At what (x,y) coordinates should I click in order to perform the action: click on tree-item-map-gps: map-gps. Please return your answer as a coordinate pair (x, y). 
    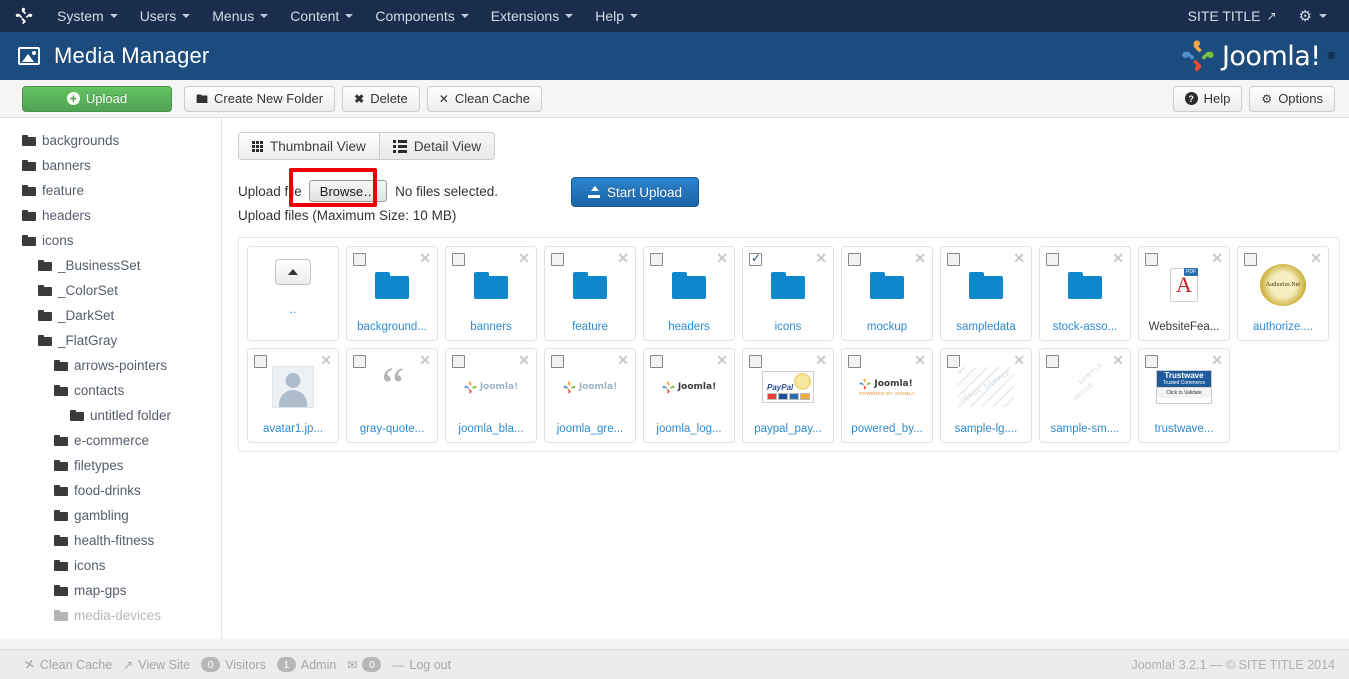
    Looking at the image, I should click on (110, 590).